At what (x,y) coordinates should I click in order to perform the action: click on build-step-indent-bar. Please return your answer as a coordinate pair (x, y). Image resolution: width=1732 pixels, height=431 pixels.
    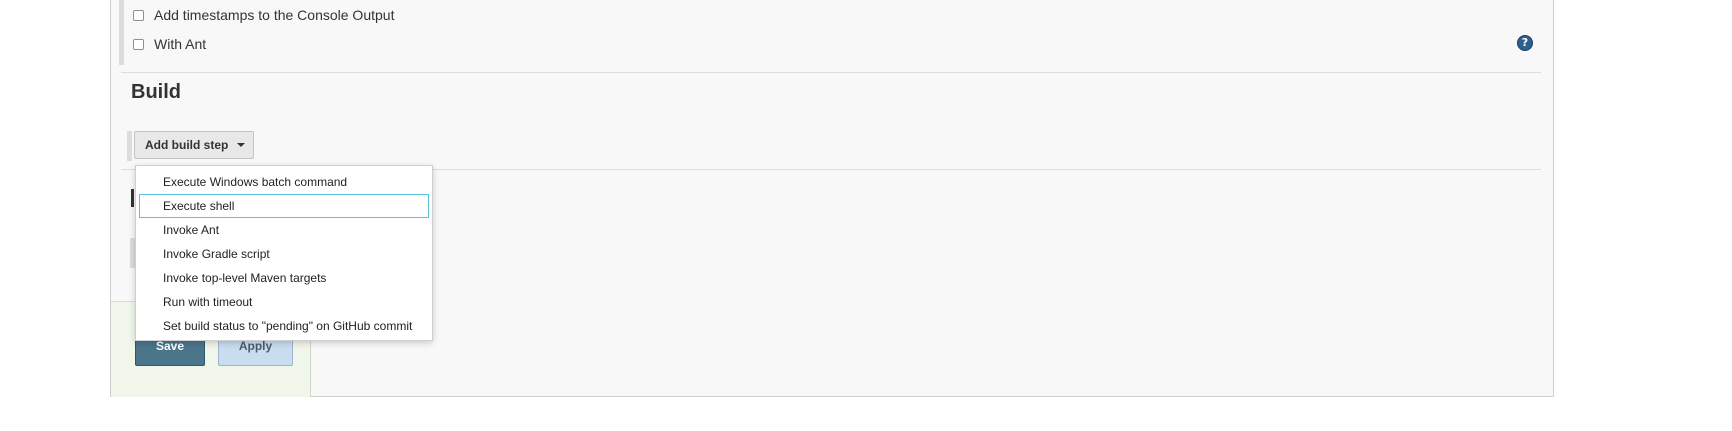
    Looking at the image, I should click on (129, 146).